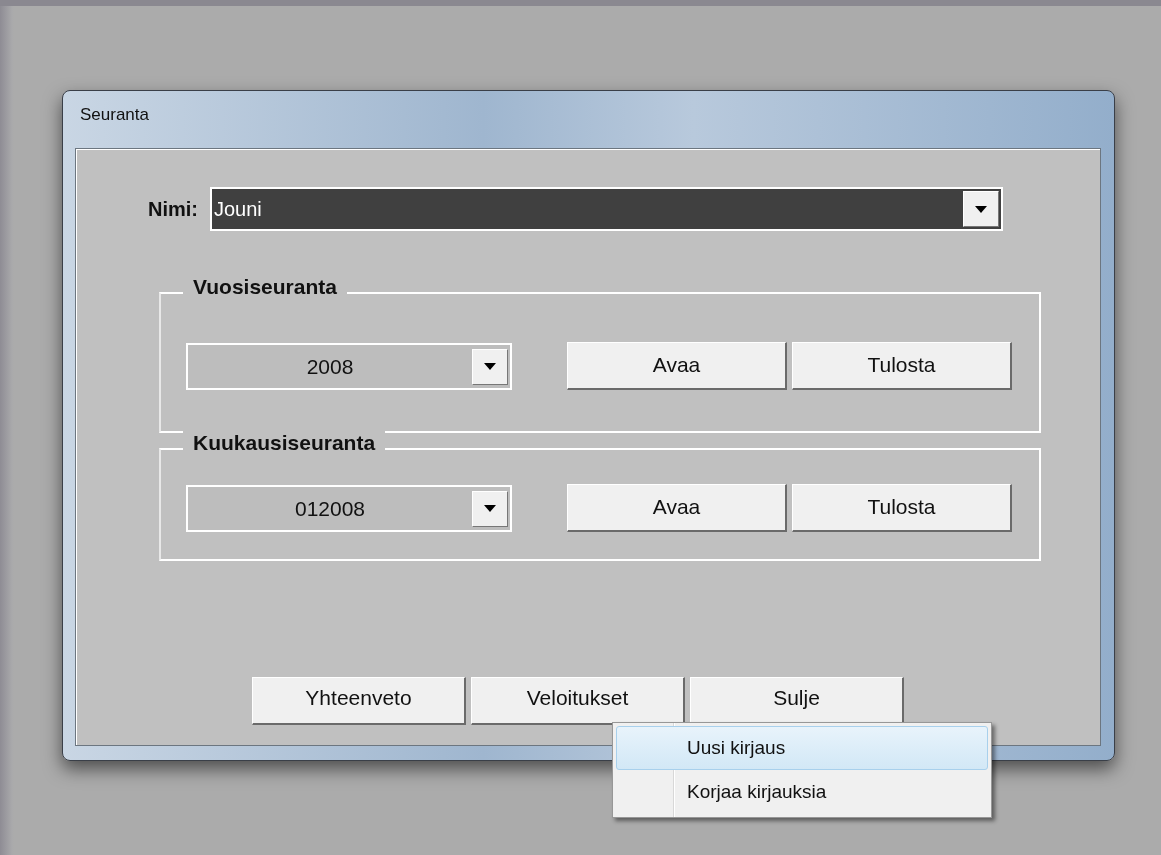  Describe the element at coordinates (330, 508) in the screenshot. I see `combobox-value: 012008` at that location.